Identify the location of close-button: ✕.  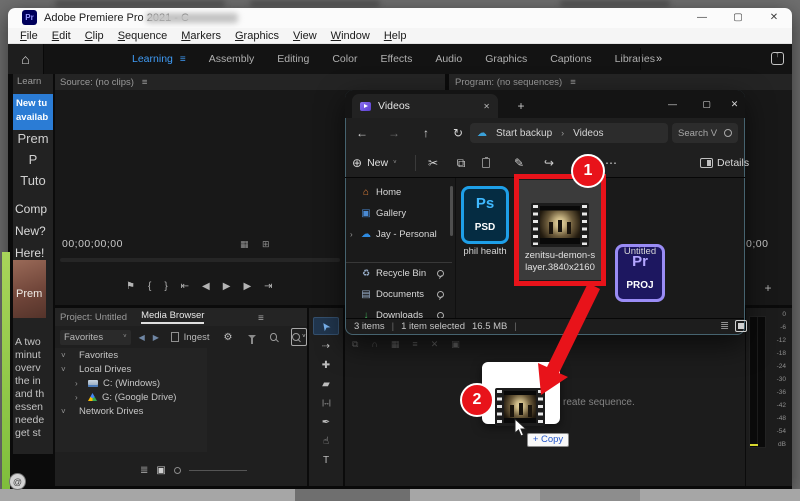
(774, 18).